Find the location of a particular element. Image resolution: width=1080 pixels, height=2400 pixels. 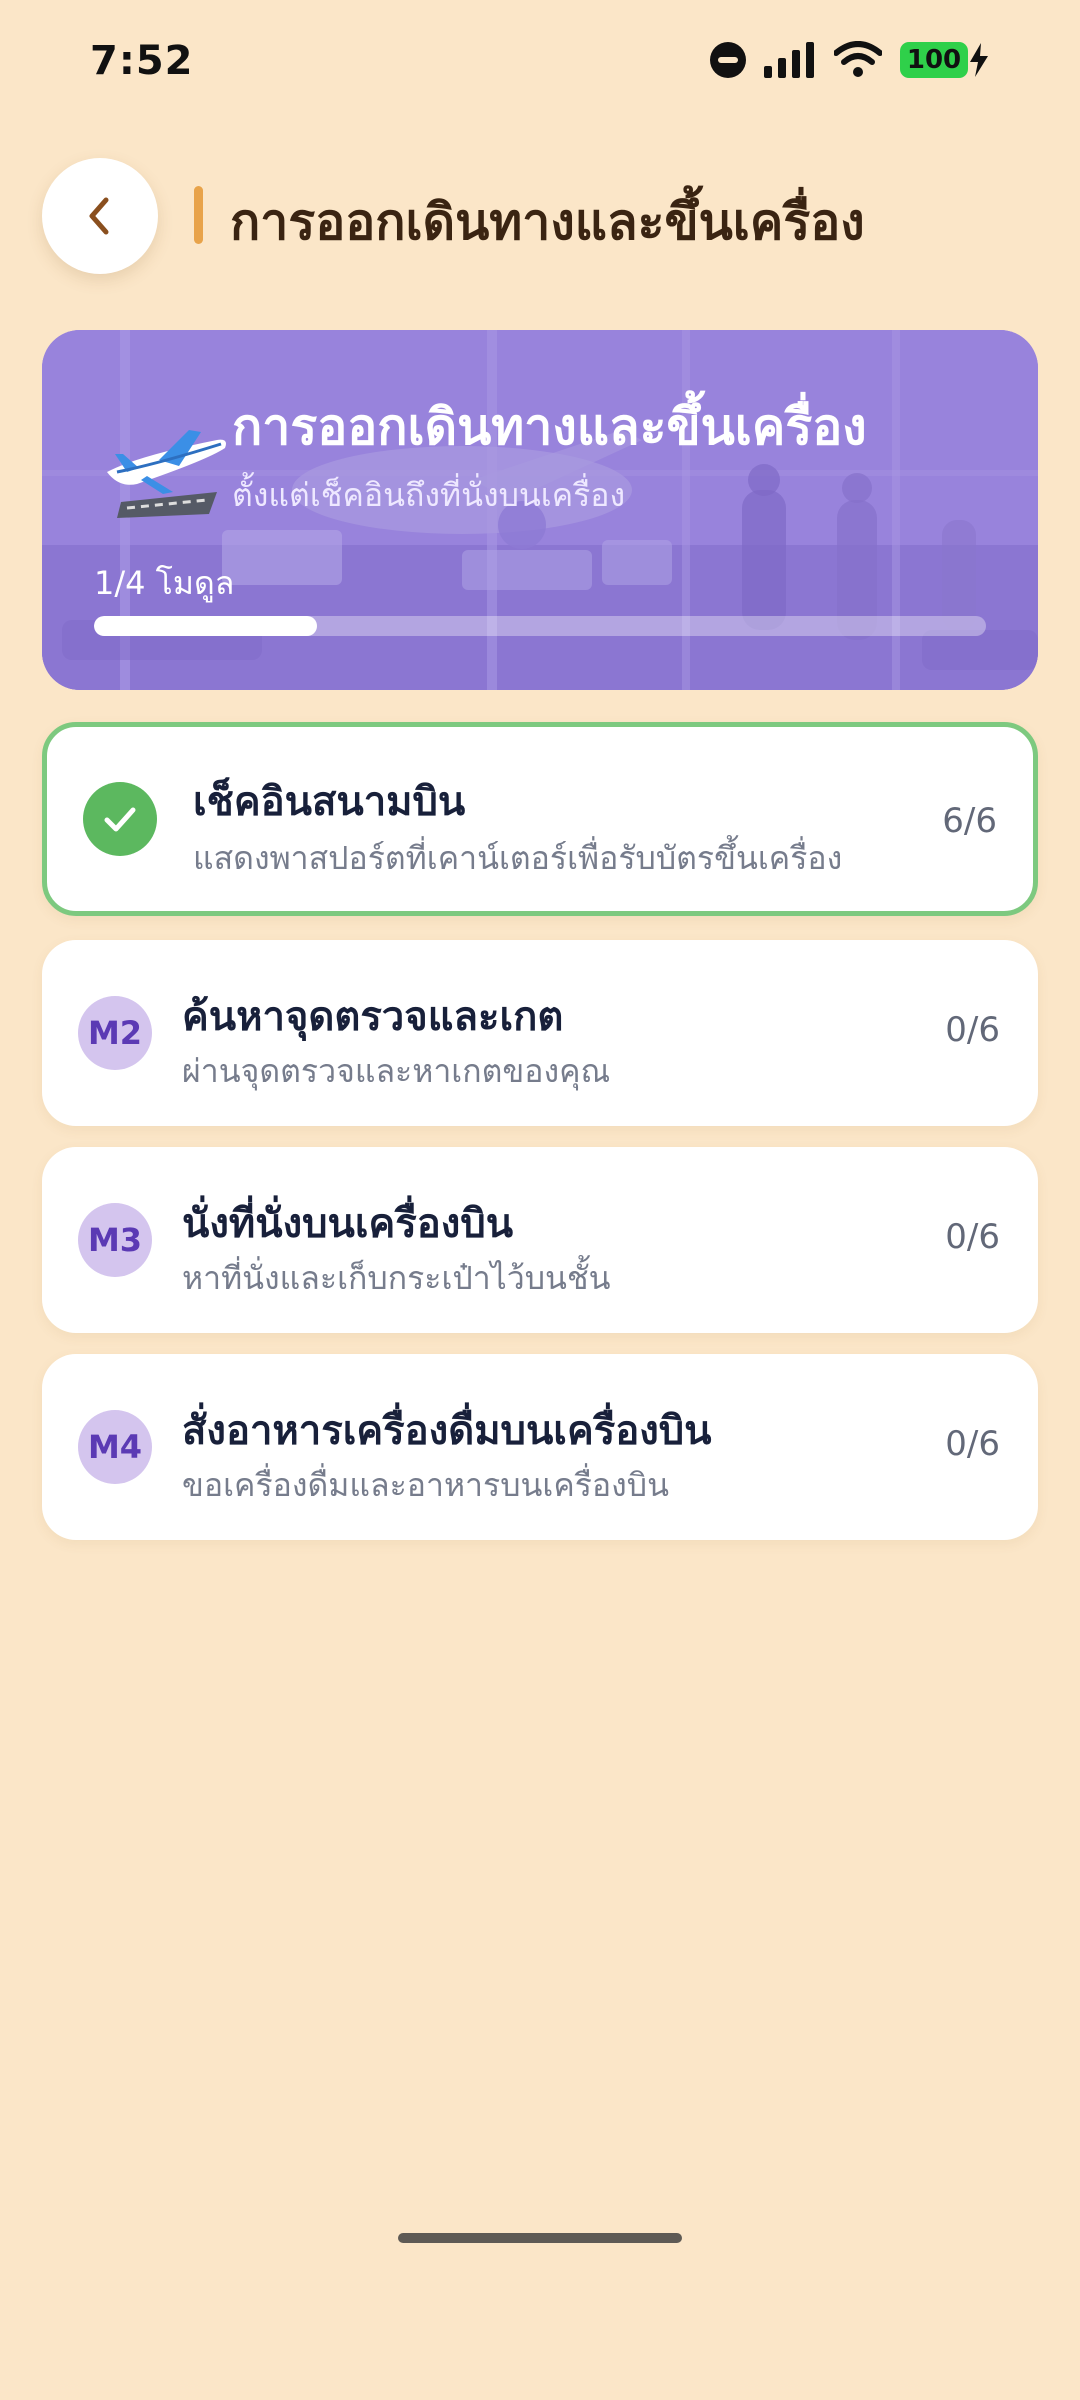

module-title: สั่งอาหารเครื่องดื่มบนเครื่องบิน is located at coordinates (447, 1431).